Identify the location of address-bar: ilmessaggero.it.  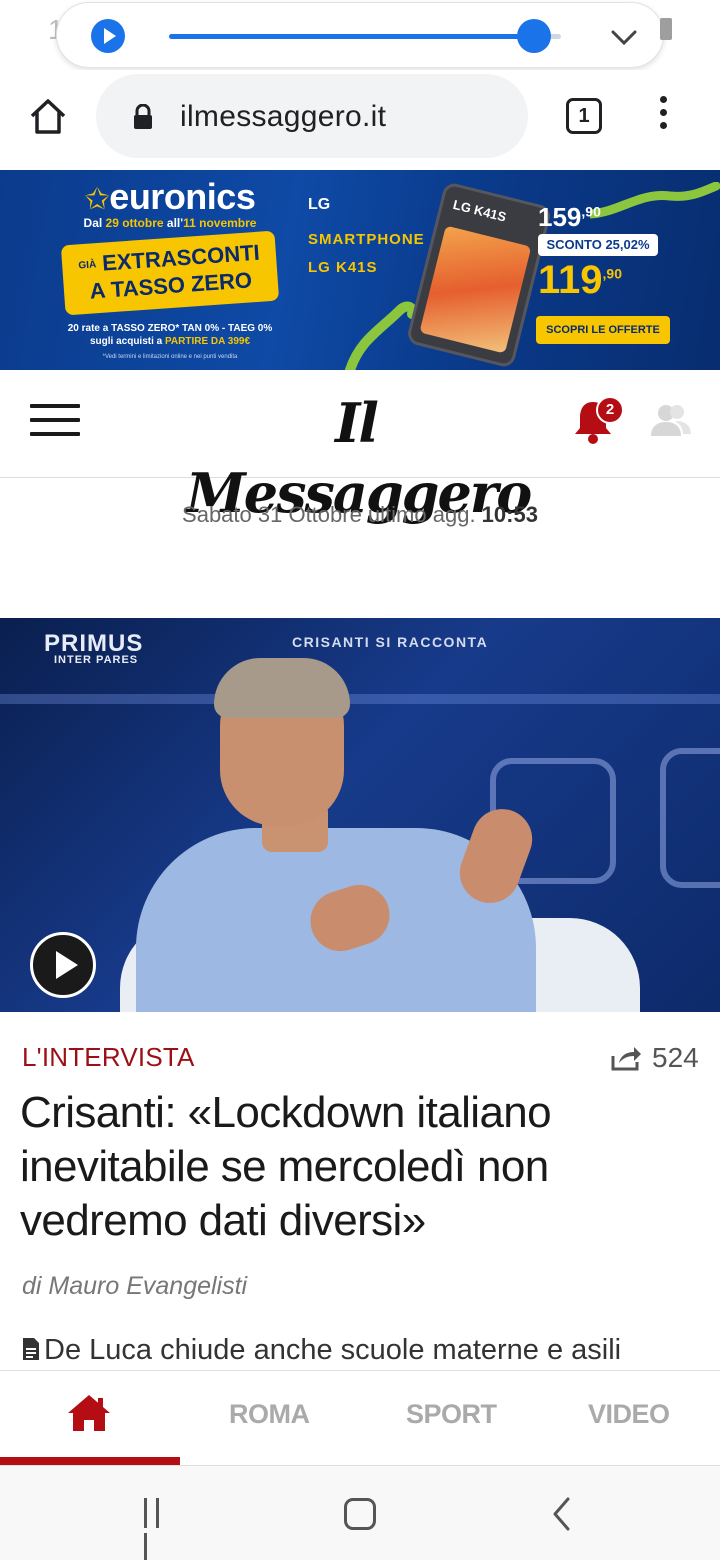
(312, 116).